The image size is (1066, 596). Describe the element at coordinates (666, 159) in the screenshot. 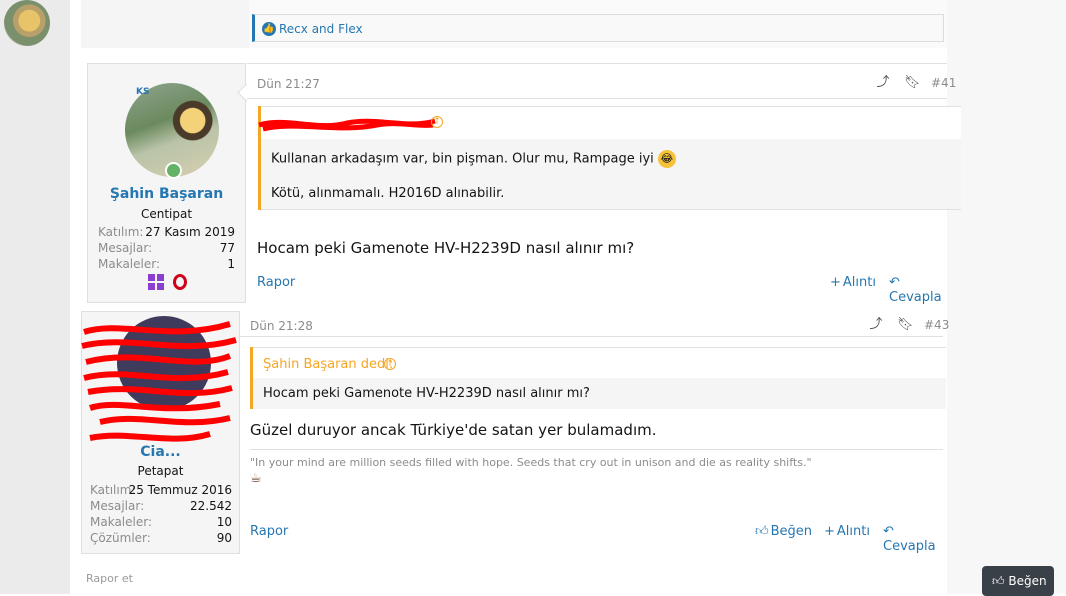

I see `rolling-laughing-emoji-icon: 😂` at that location.